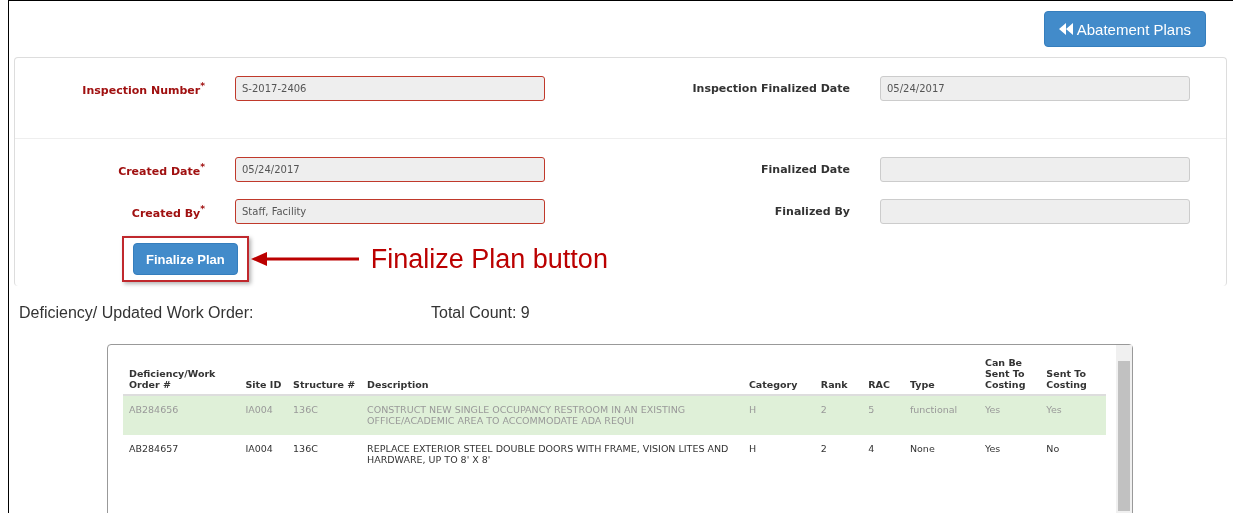  I want to click on table-cell: CONSTRUCT NEW SINGLE OCCUPANCY RESTROOM IN AN EXISTING OFFICE/ACADEMIC AREA TO ACCOMMODATE ADA REQUI, so click(526, 415).